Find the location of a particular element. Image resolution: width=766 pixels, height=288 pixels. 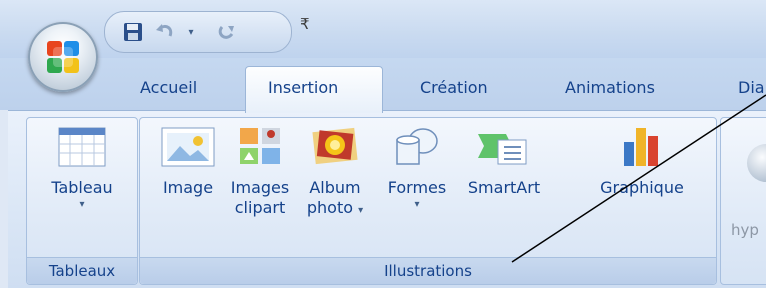

office-logo-icon is located at coordinates (63, 57).